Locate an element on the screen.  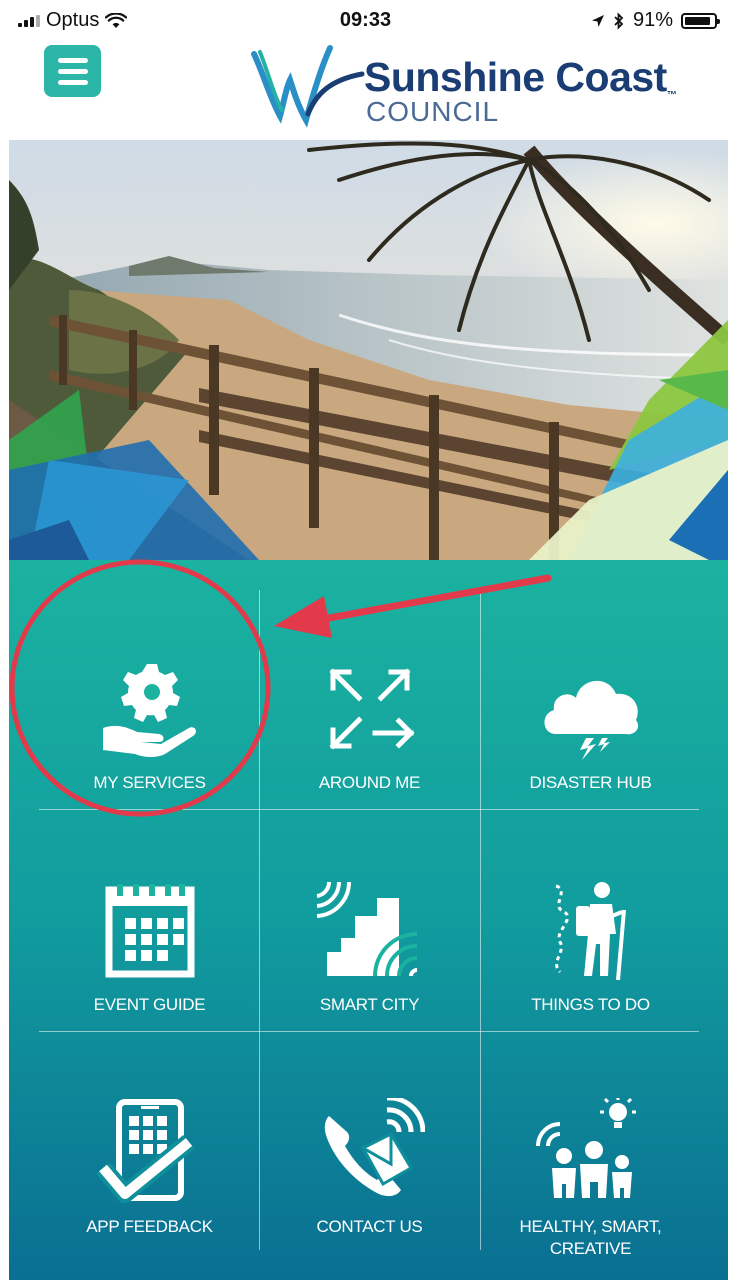
tile-label: EVENT GUIDE is located at coordinates (149, 1004).